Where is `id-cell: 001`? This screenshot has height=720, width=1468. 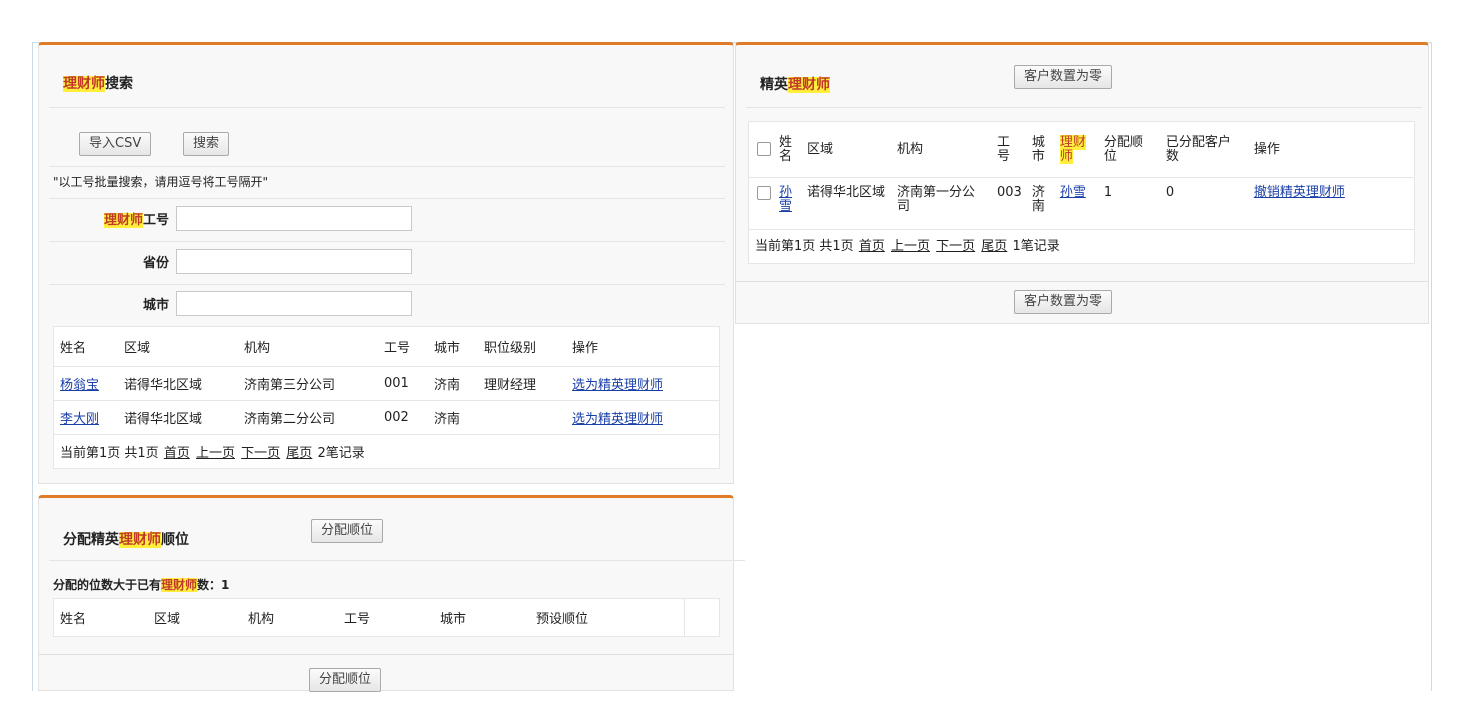
id-cell: 001 is located at coordinates (403, 383).